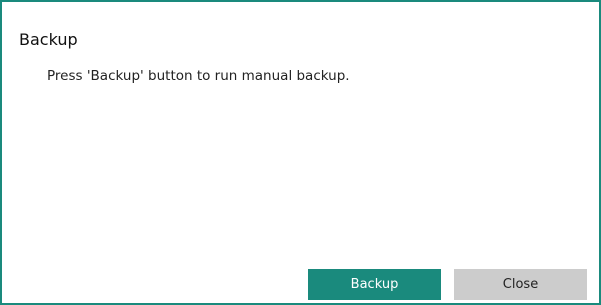 Image resolution: width=601 pixels, height=305 pixels. I want to click on close-button: Close, so click(520, 284).